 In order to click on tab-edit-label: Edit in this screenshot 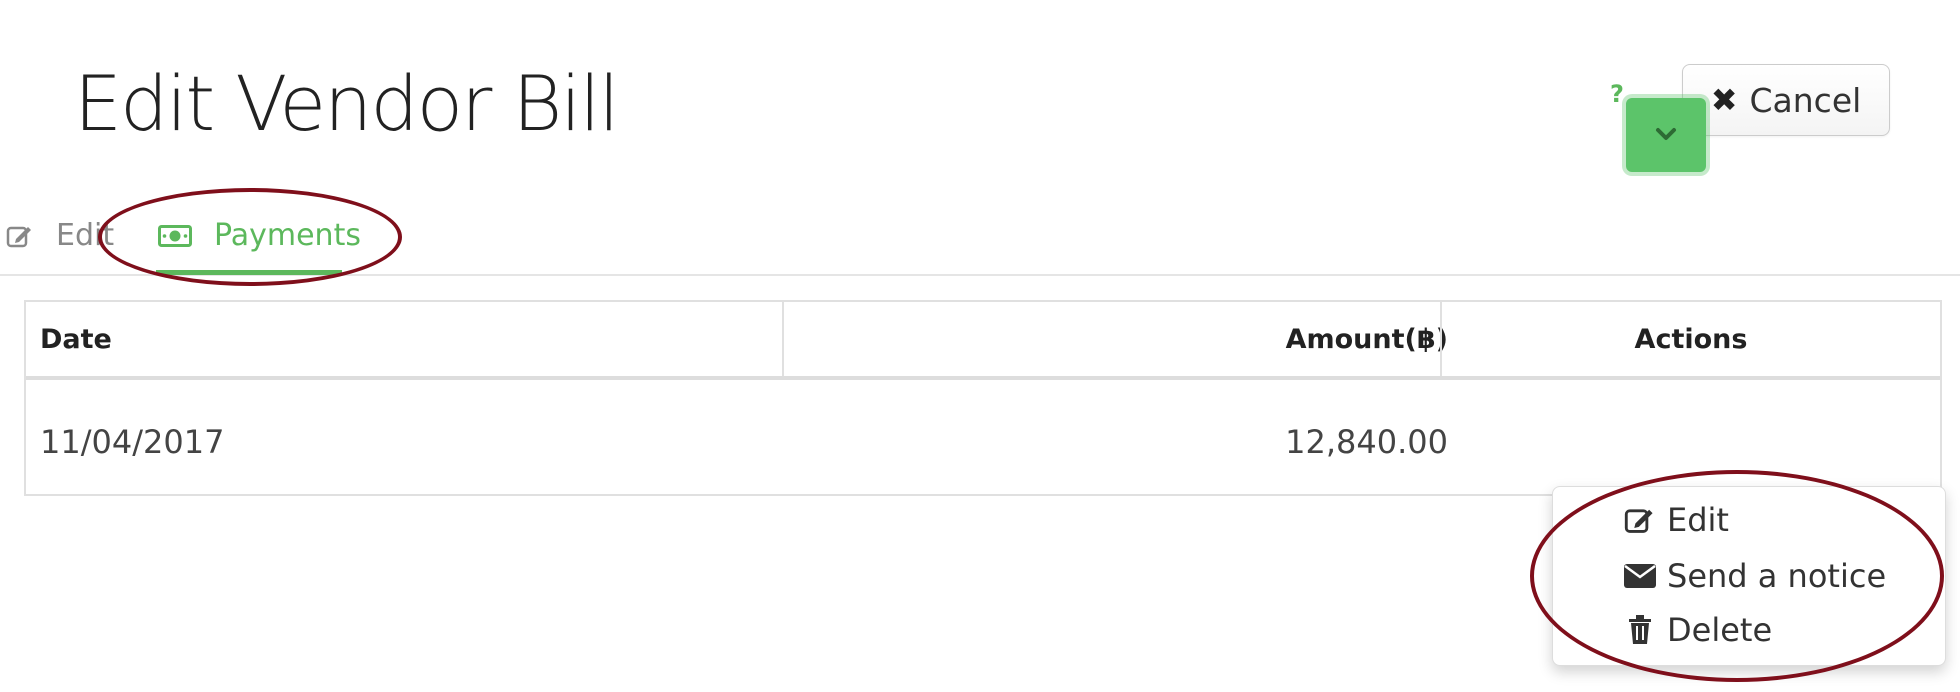, I will do `click(85, 235)`.